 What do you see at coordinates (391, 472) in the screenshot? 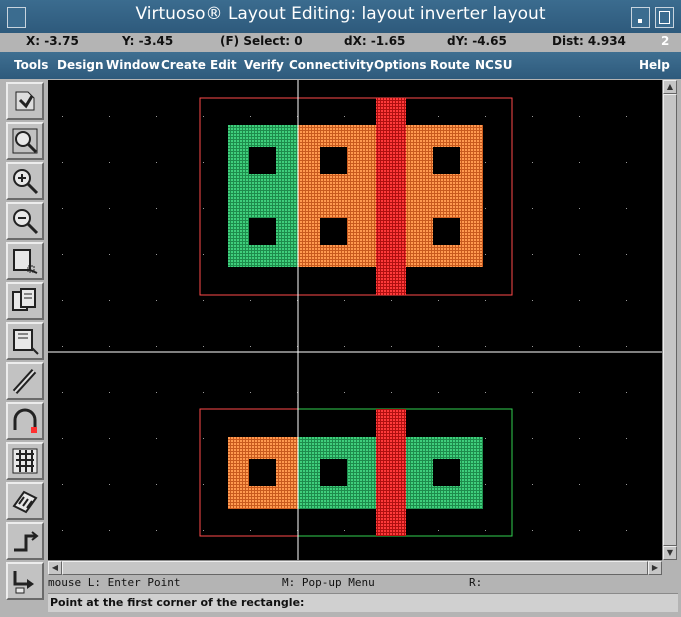
I see `nmos-poly-gate` at bounding box center [391, 472].